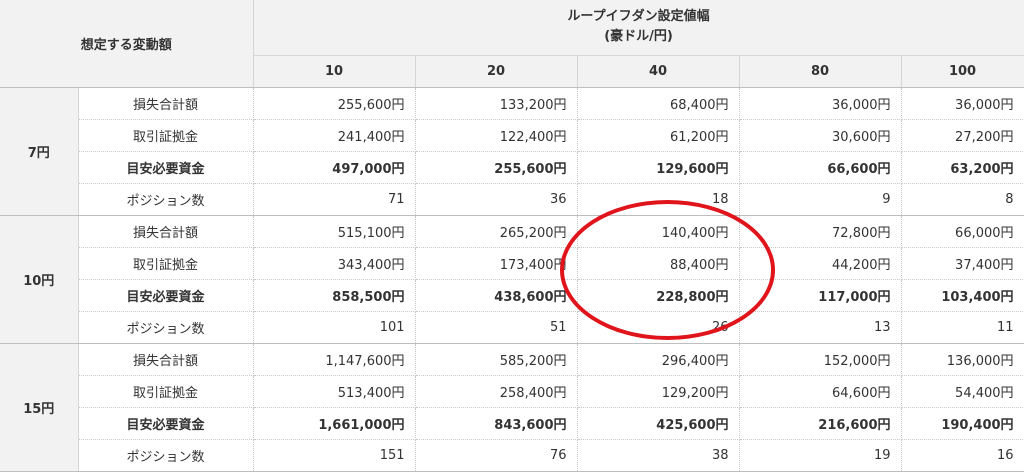  What do you see at coordinates (658, 455) in the screenshot?
I see `value-cell: 38` at bounding box center [658, 455].